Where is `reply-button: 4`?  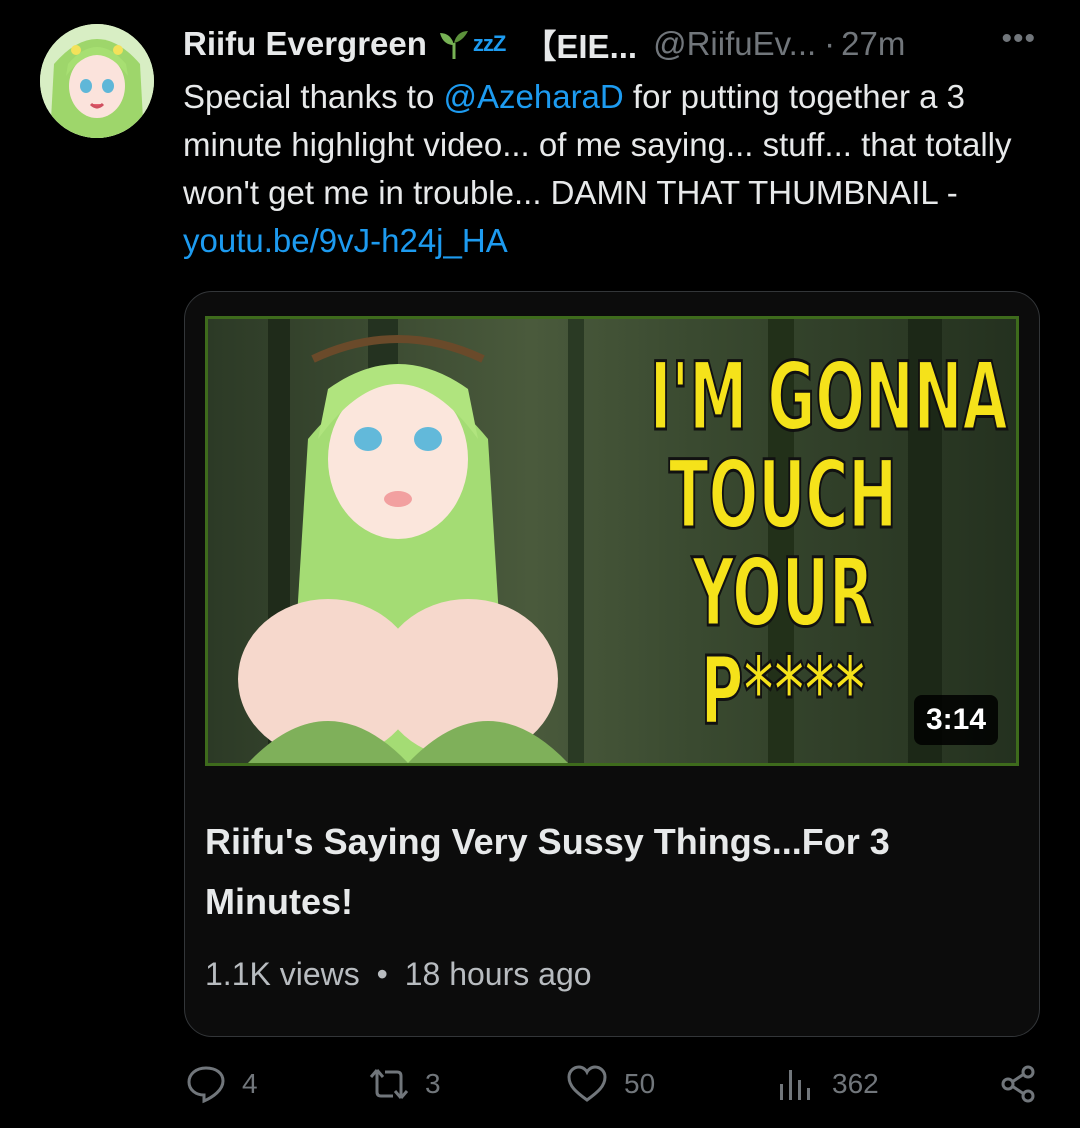
reply-button: 4 is located at coordinates (222, 1084).